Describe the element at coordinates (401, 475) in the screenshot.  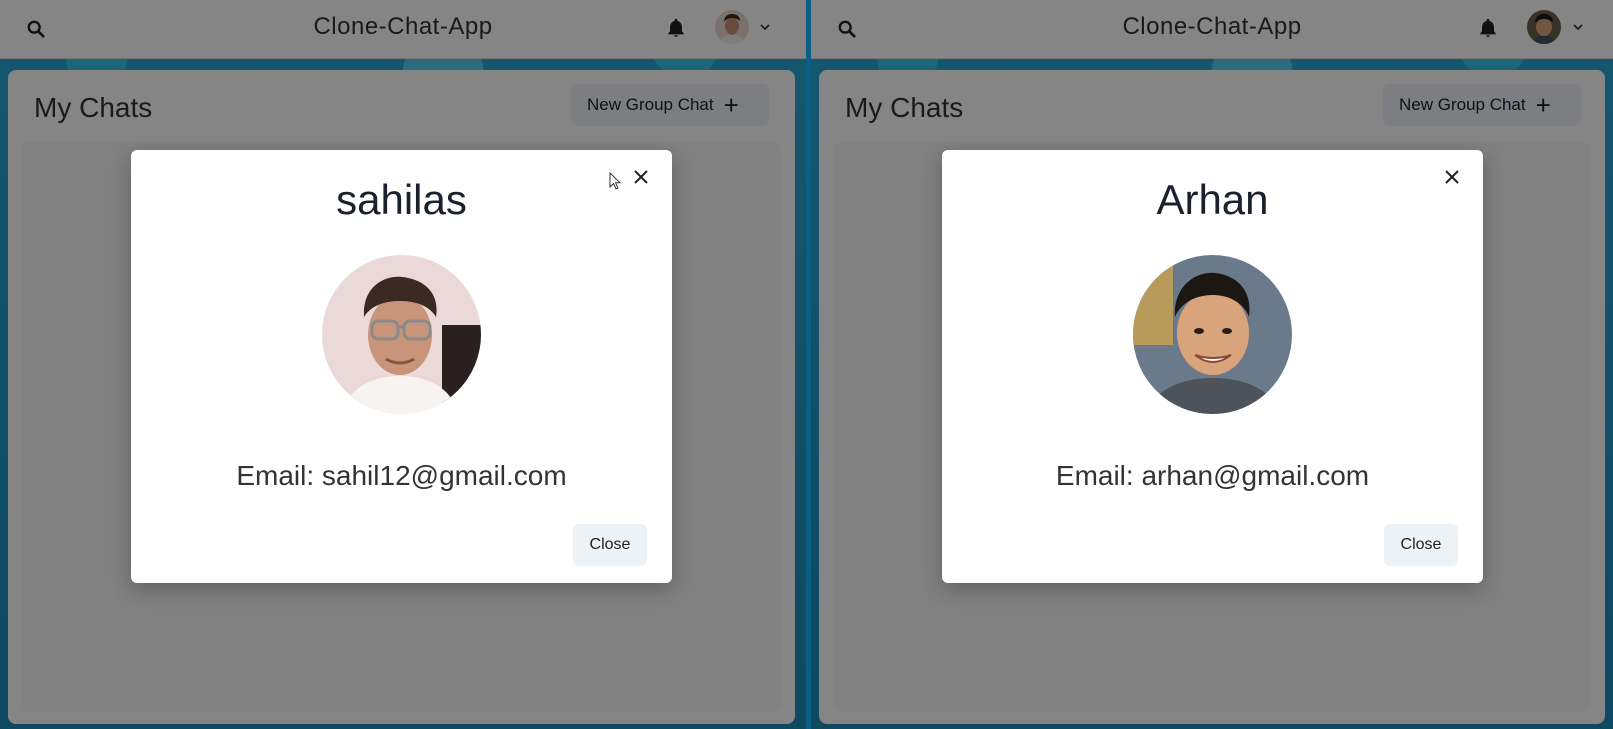
I see `profile-email: Email: sahil12@gmail.com` at that location.